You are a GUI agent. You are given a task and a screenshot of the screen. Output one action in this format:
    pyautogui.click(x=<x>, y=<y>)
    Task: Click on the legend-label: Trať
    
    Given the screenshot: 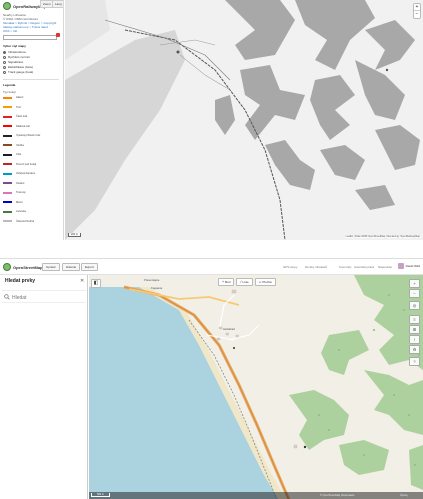 What is the action you would take?
    pyautogui.click(x=18, y=107)
    